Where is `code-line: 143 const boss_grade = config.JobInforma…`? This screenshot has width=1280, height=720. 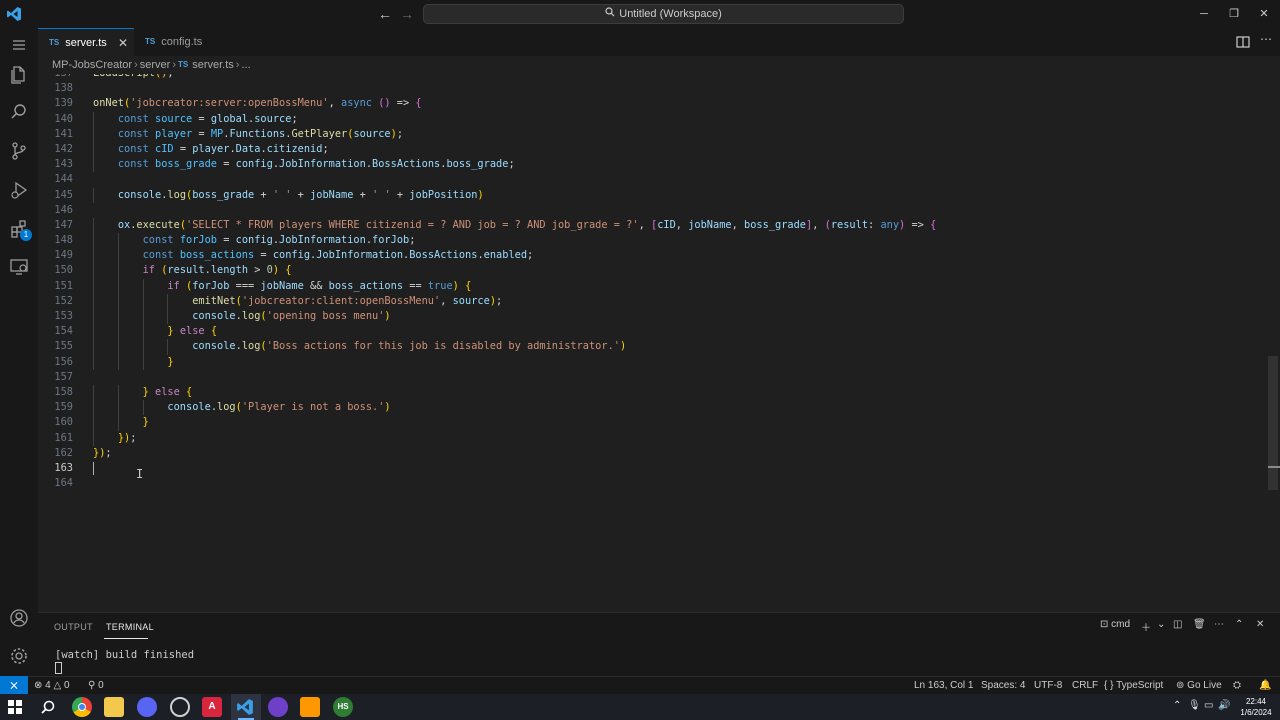
code-line: 143 const boss_grade = config.JobInforma… is located at coordinates (653, 165).